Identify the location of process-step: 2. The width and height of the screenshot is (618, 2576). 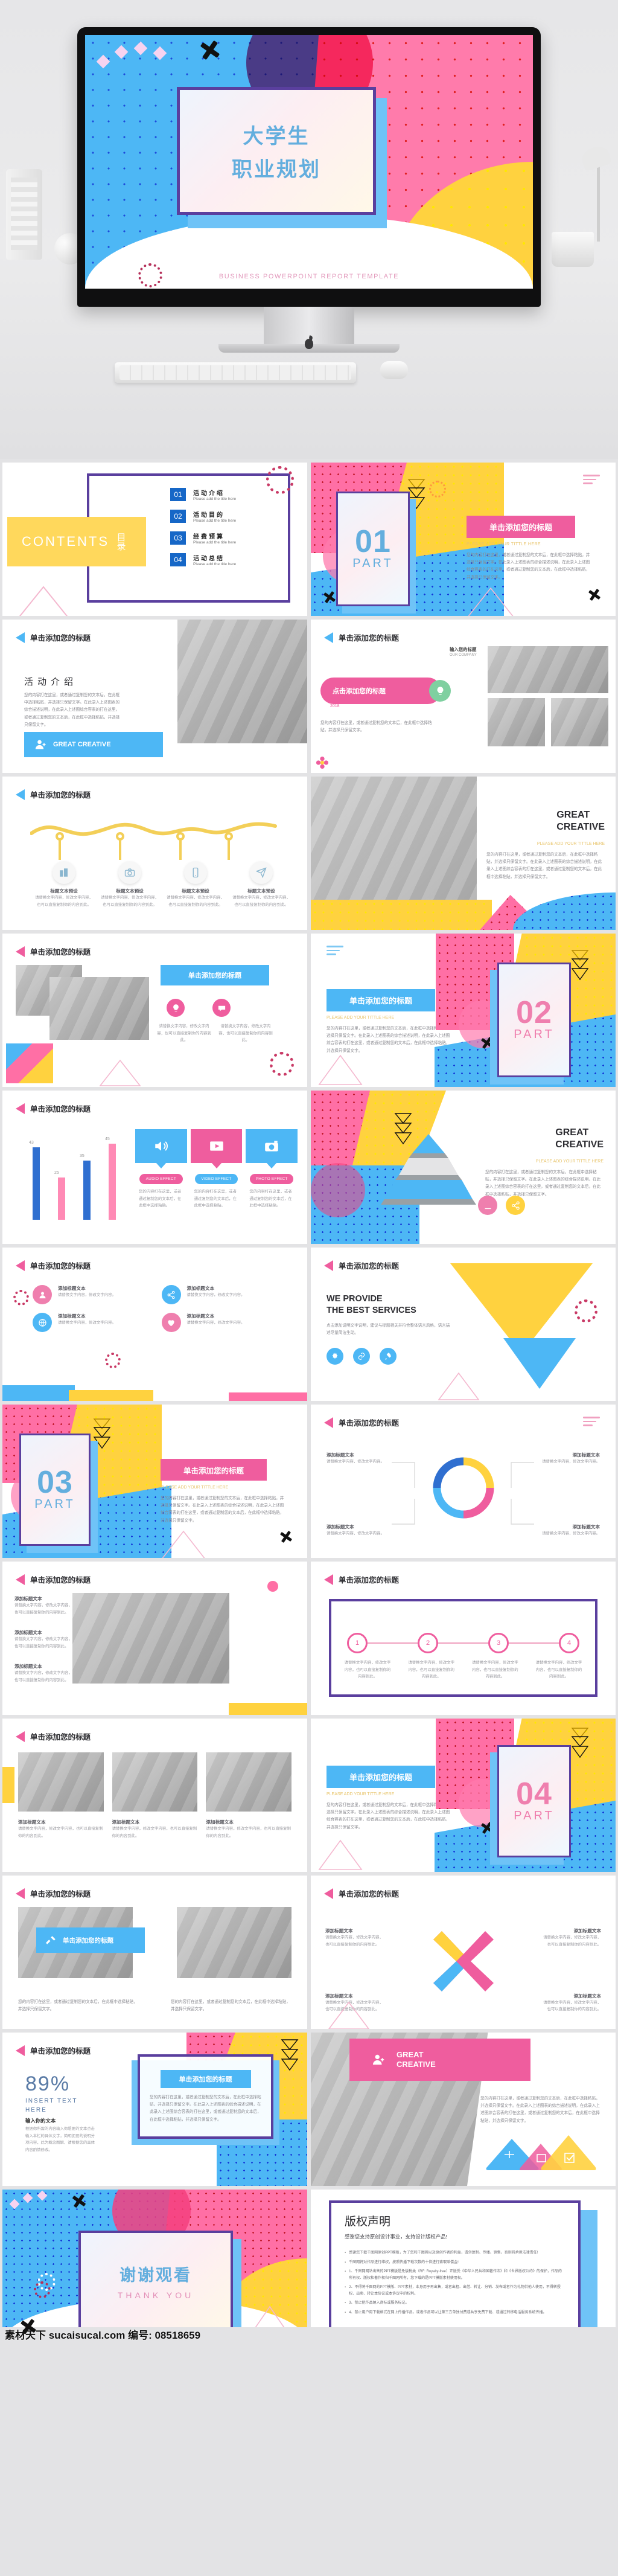
(428, 1643).